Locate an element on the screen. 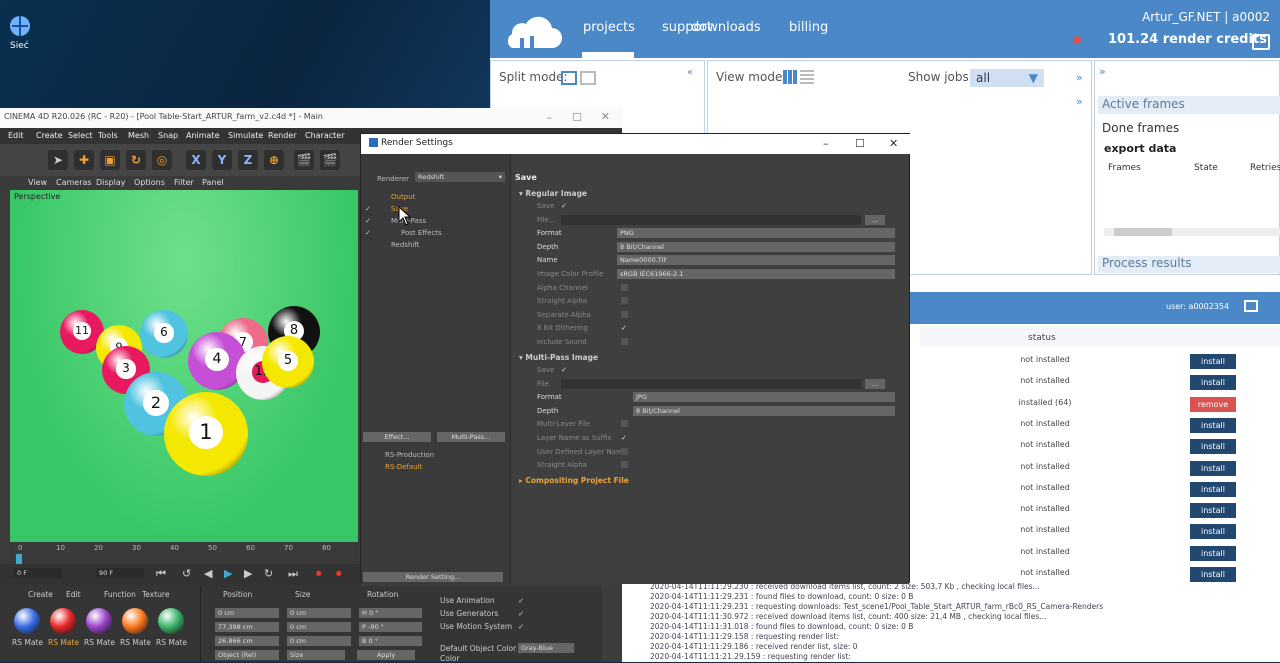 The width and height of the screenshot is (1280, 663). file-path-field is located at coordinates (711, 383).